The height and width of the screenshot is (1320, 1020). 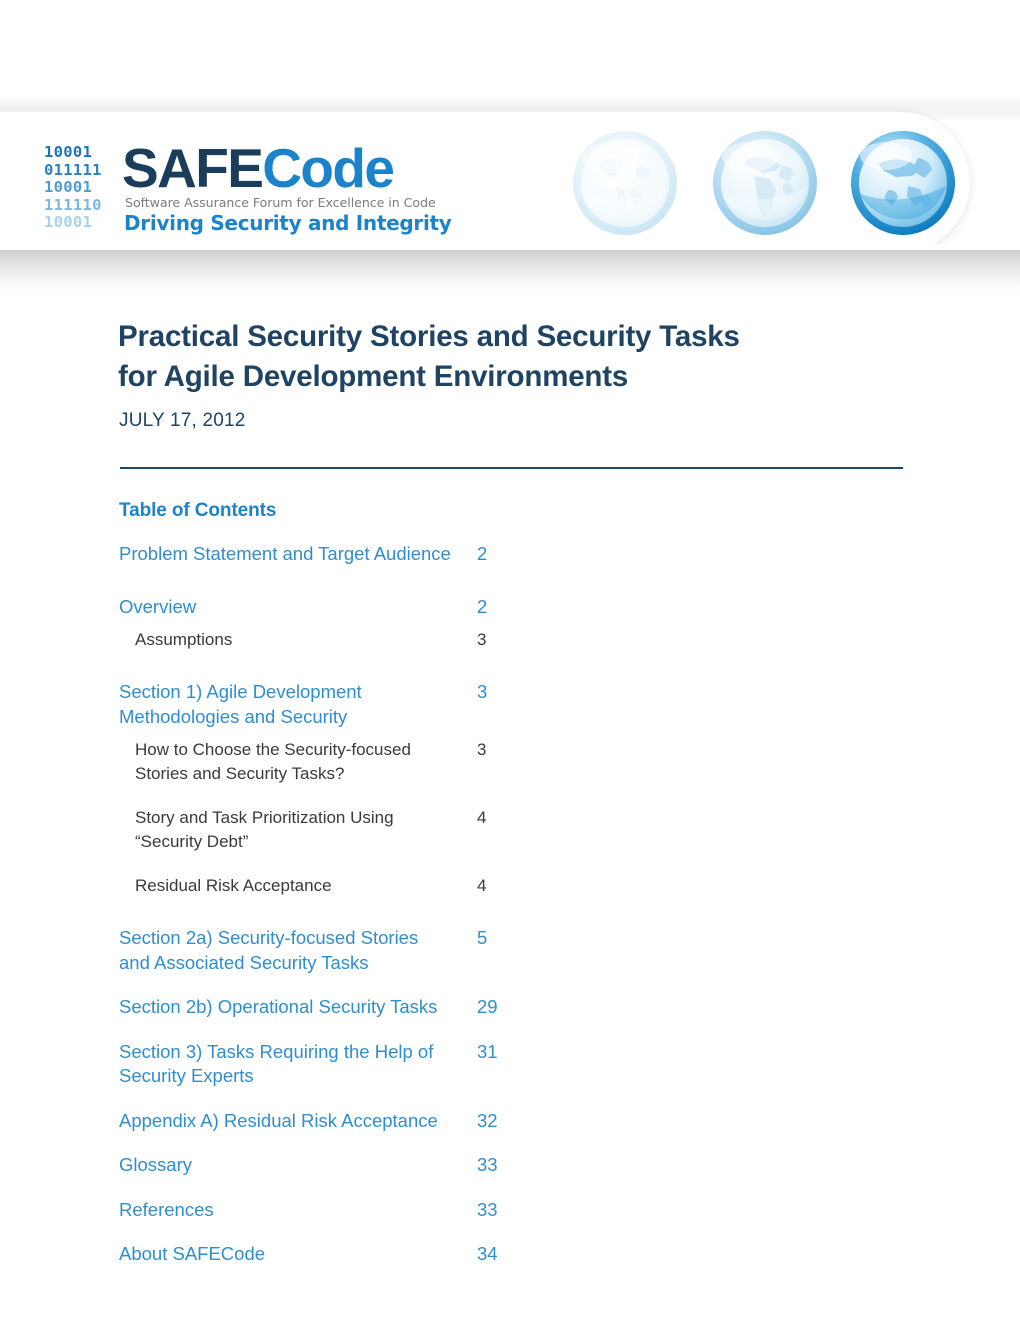 I want to click on toc-entry: About SAFECode 34, so click(x=329, y=1254).